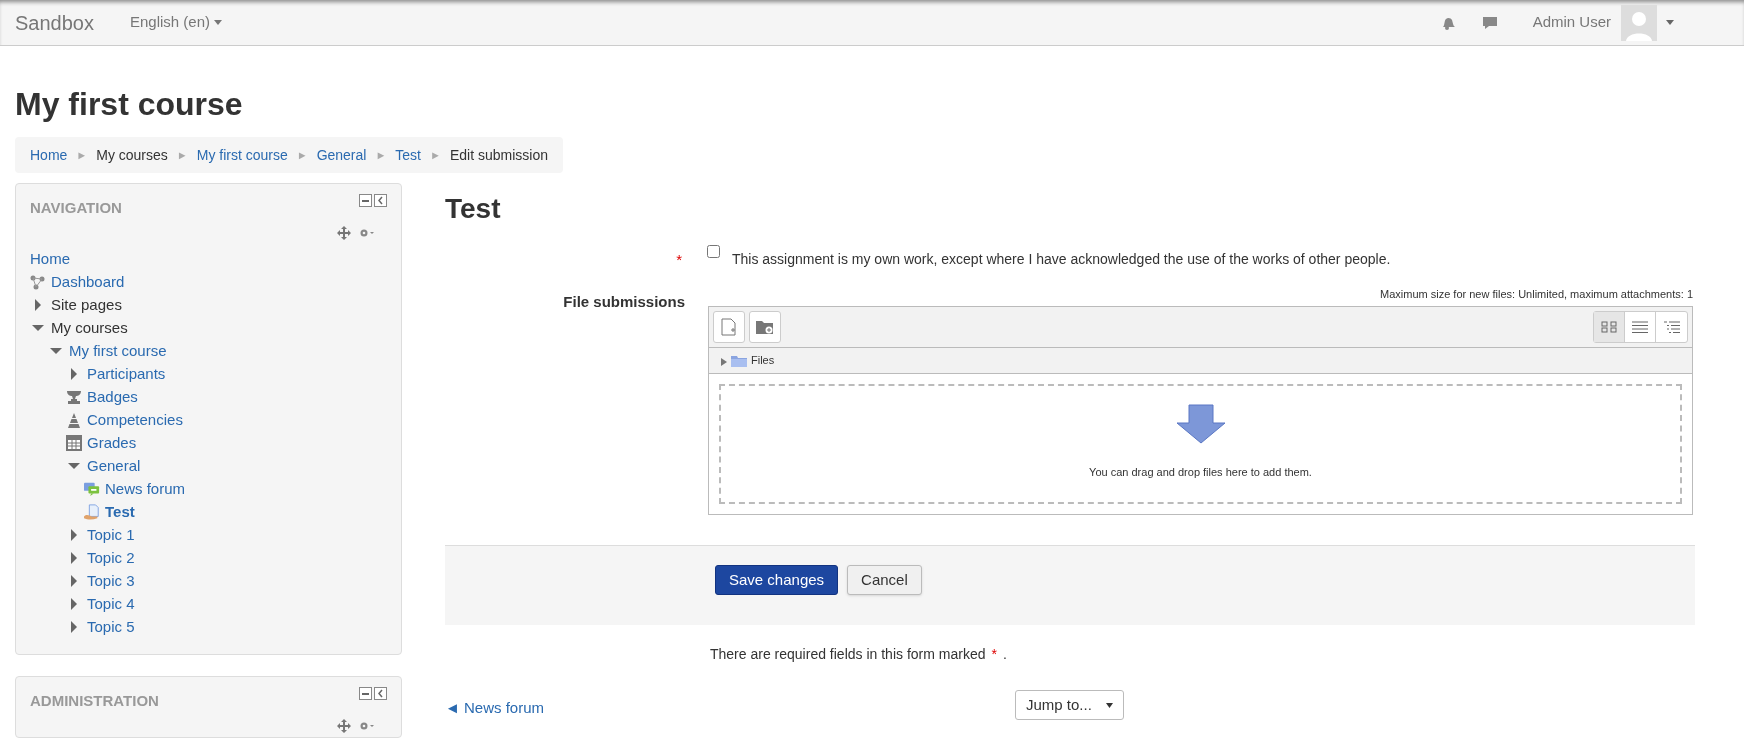 The width and height of the screenshot is (1744, 742). I want to click on dashboard-icon, so click(38, 282).